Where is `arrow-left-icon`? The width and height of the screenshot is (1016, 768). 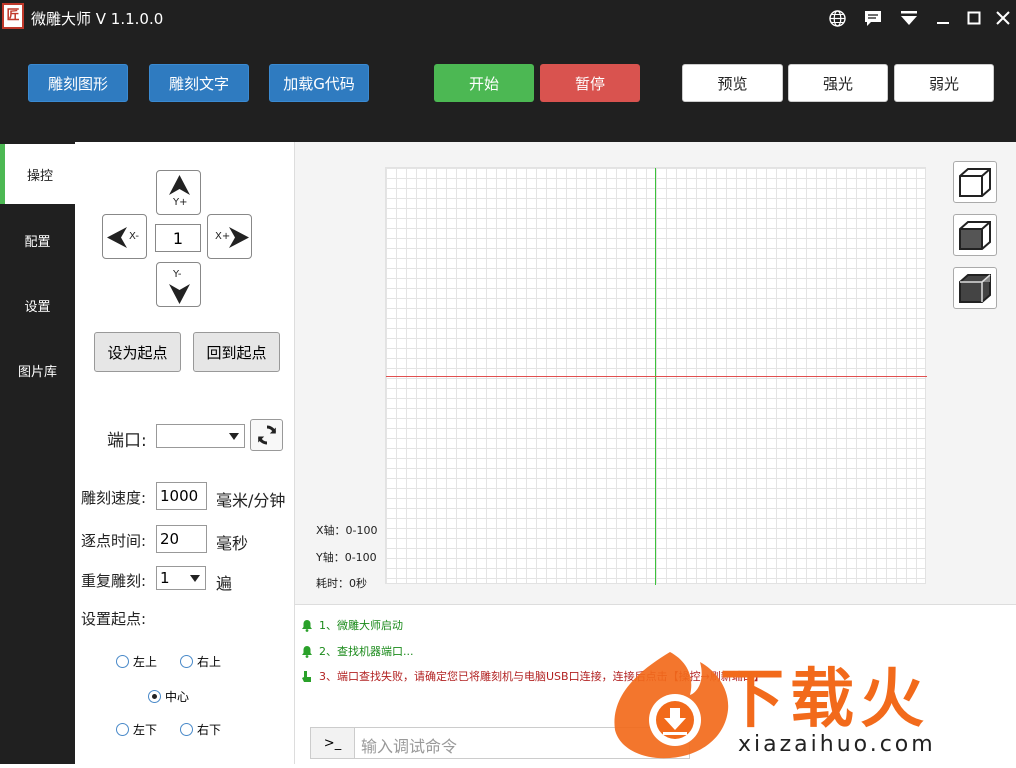
arrow-left-icon is located at coordinates (117, 237).